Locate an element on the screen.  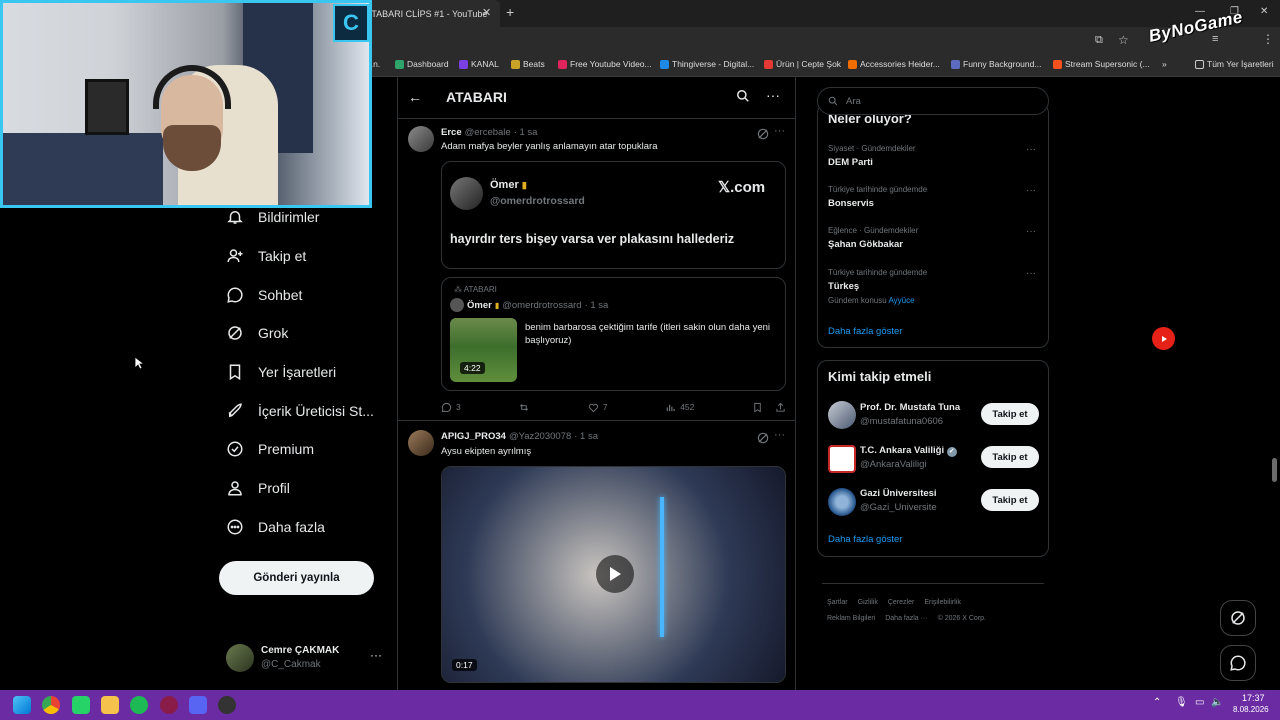
show-more-trends: Daha fazla göster is located at coordinates (865, 331).